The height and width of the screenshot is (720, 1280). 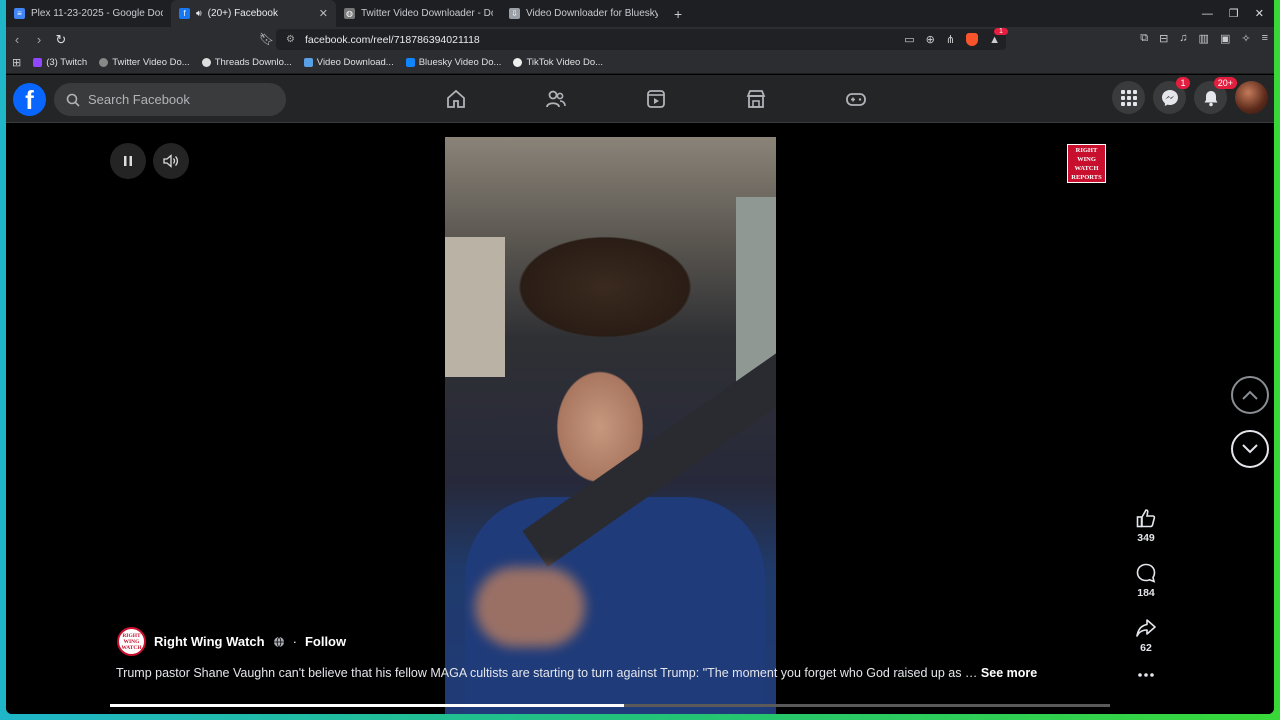 I want to click on bell-icon, so click(x=1210, y=98).